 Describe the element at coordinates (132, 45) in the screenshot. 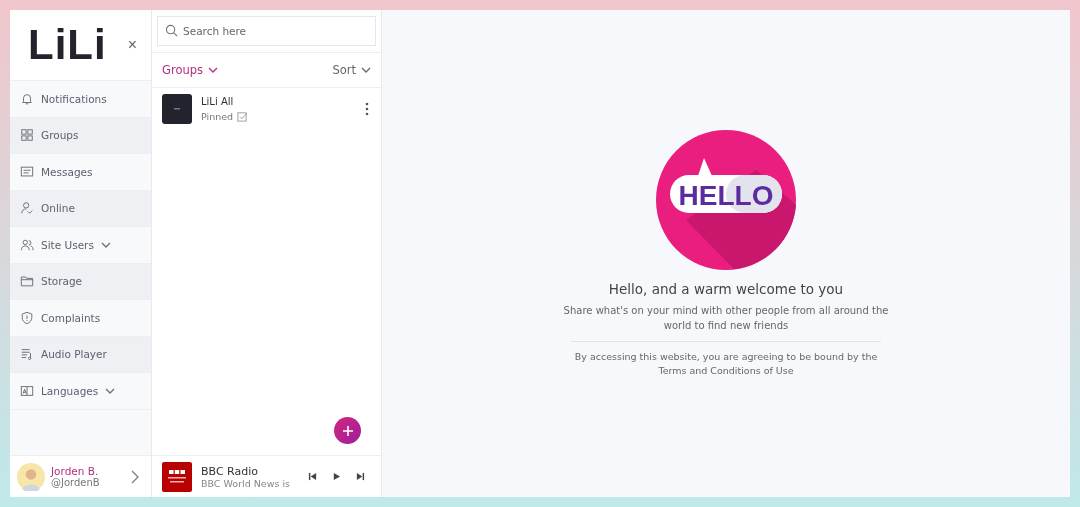

I see `close-button: ×` at that location.